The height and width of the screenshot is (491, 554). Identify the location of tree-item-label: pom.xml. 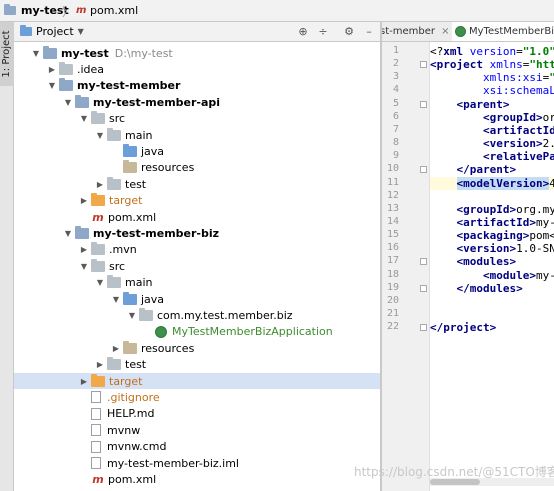
(132, 217).